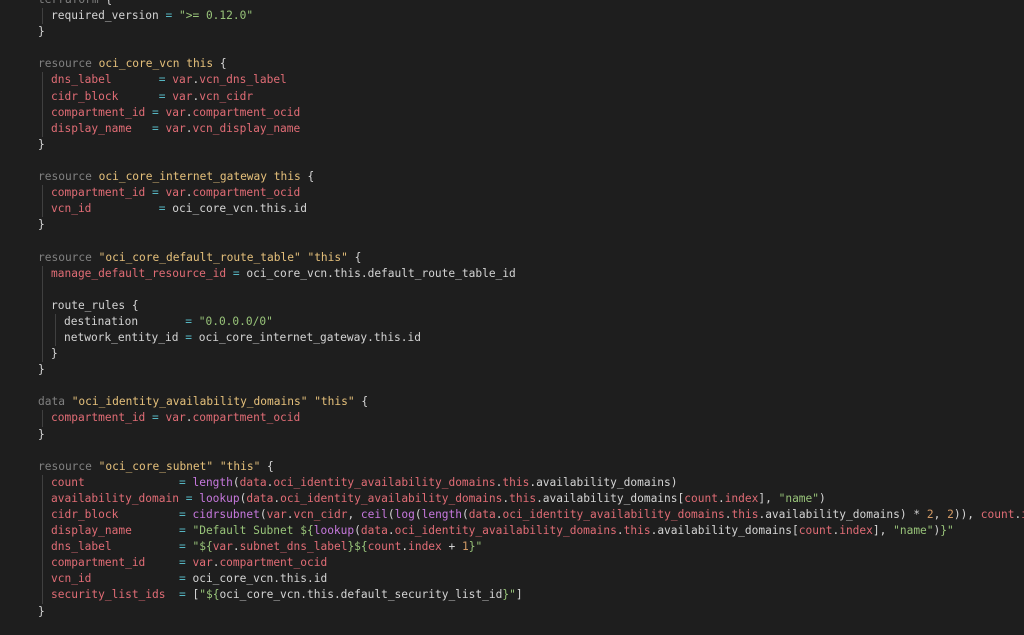  What do you see at coordinates (239, 209) in the screenshot?
I see `code-token: oci_core_vcn.this.id` at bounding box center [239, 209].